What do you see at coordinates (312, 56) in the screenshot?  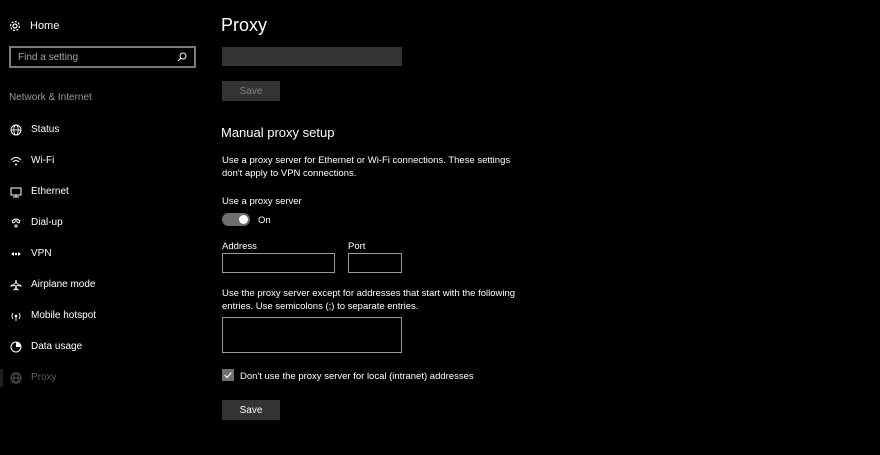 I see `setup-script-address-field` at bounding box center [312, 56].